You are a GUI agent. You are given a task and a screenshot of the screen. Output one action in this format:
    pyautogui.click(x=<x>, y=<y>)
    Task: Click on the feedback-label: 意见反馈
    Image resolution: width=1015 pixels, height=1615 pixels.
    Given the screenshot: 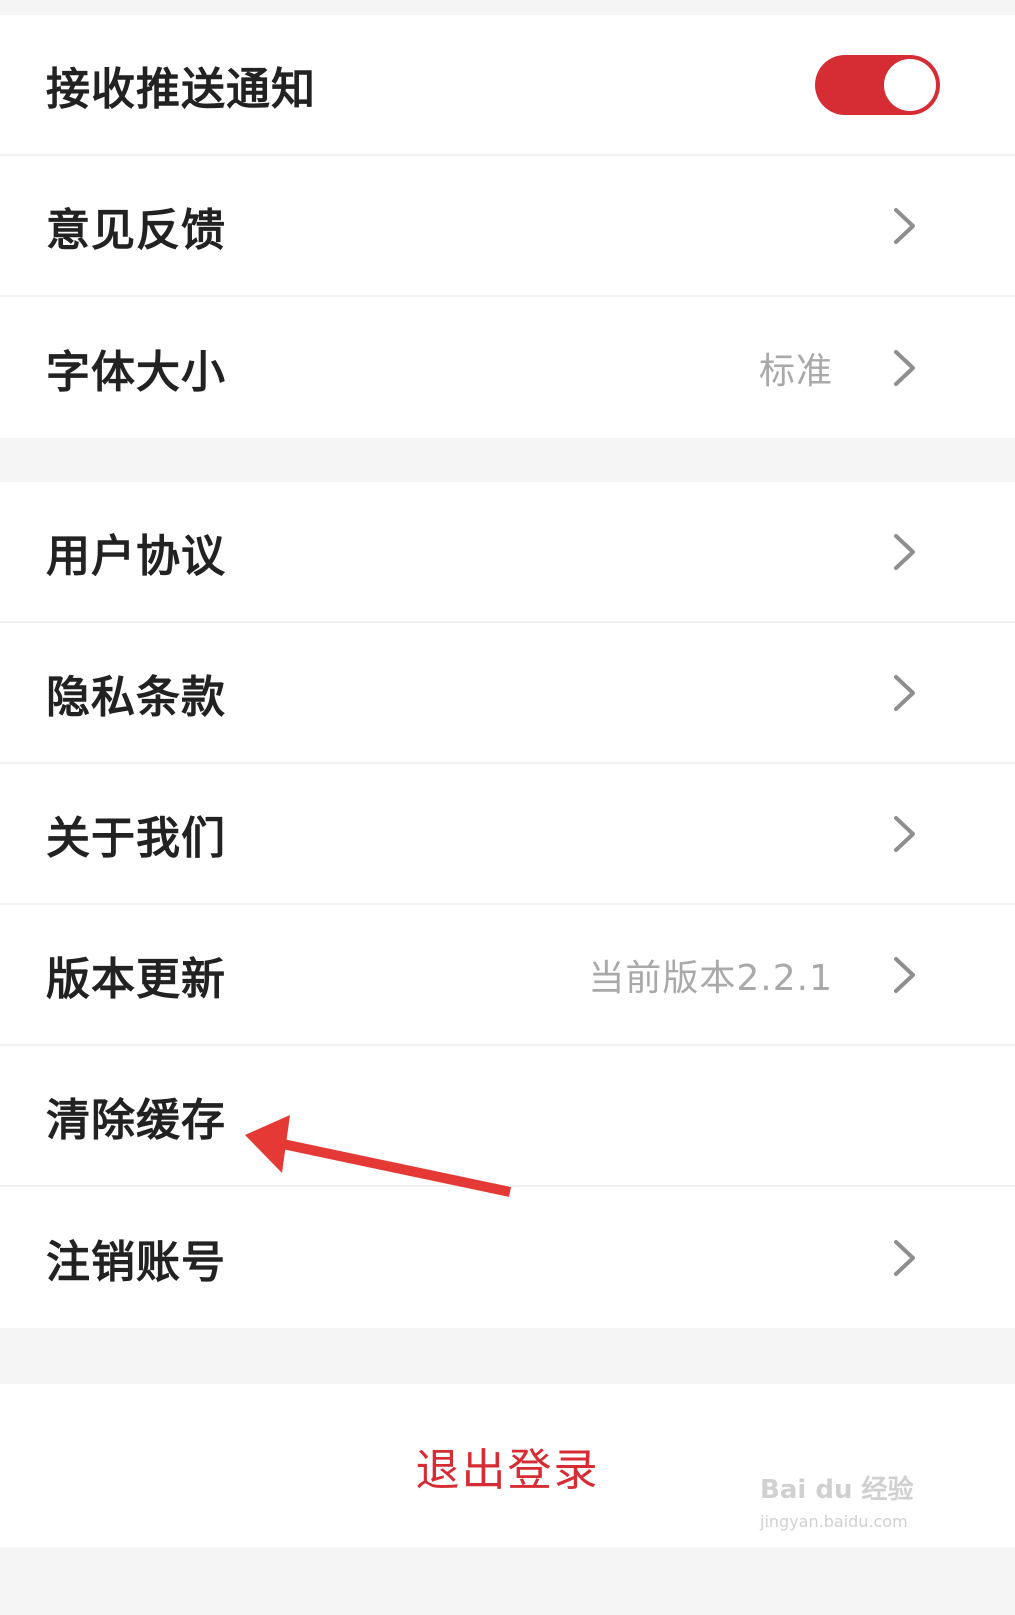 What is the action you would take?
    pyautogui.click(x=136, y=230)
    